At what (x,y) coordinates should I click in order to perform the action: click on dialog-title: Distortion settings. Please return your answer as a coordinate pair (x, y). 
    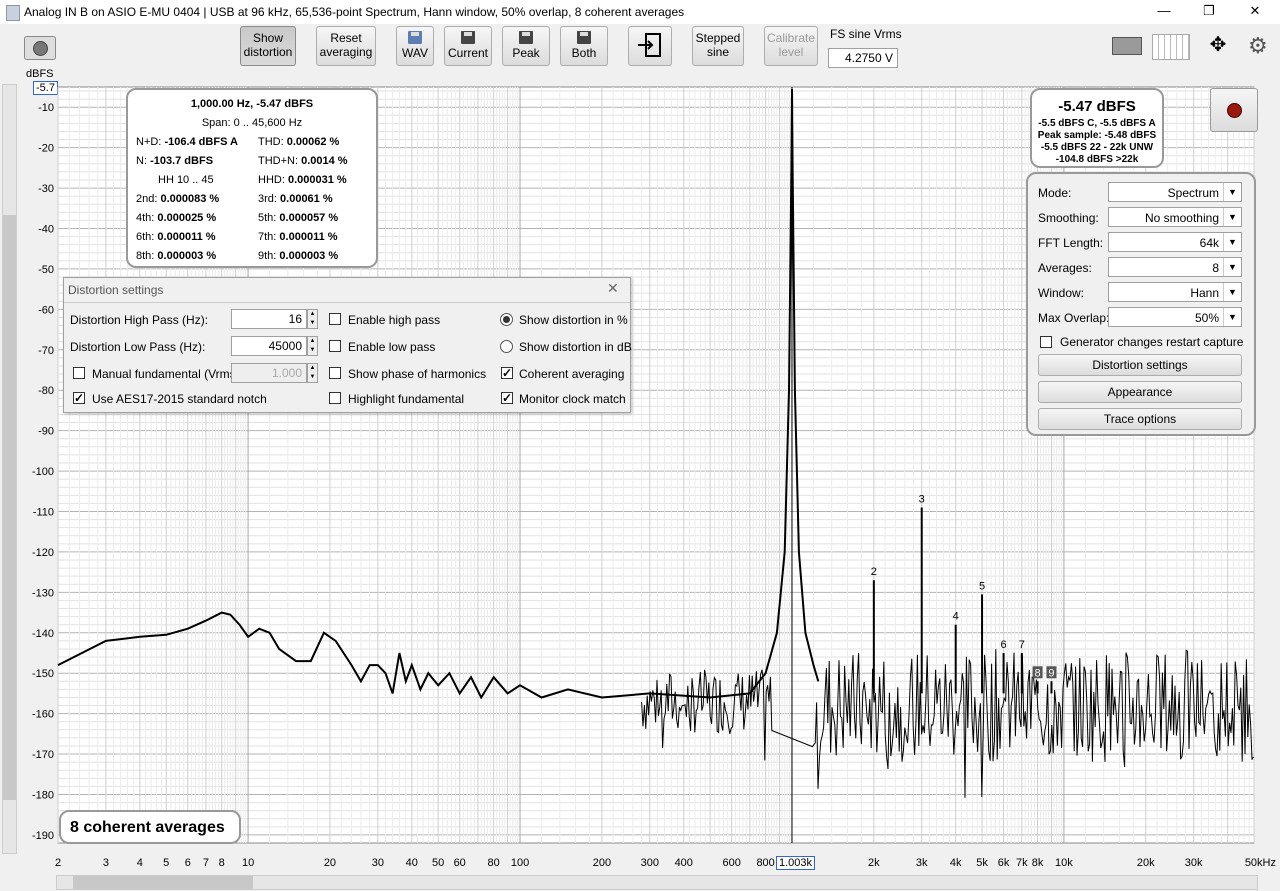
    Looking at the image, I should click on (116, 290).